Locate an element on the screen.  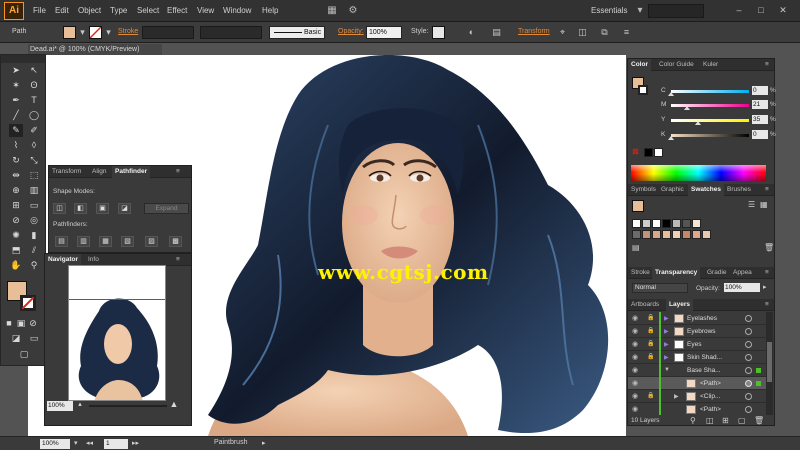
tab-pathfinder: Pathfinder is located at coordinates (131, 172).